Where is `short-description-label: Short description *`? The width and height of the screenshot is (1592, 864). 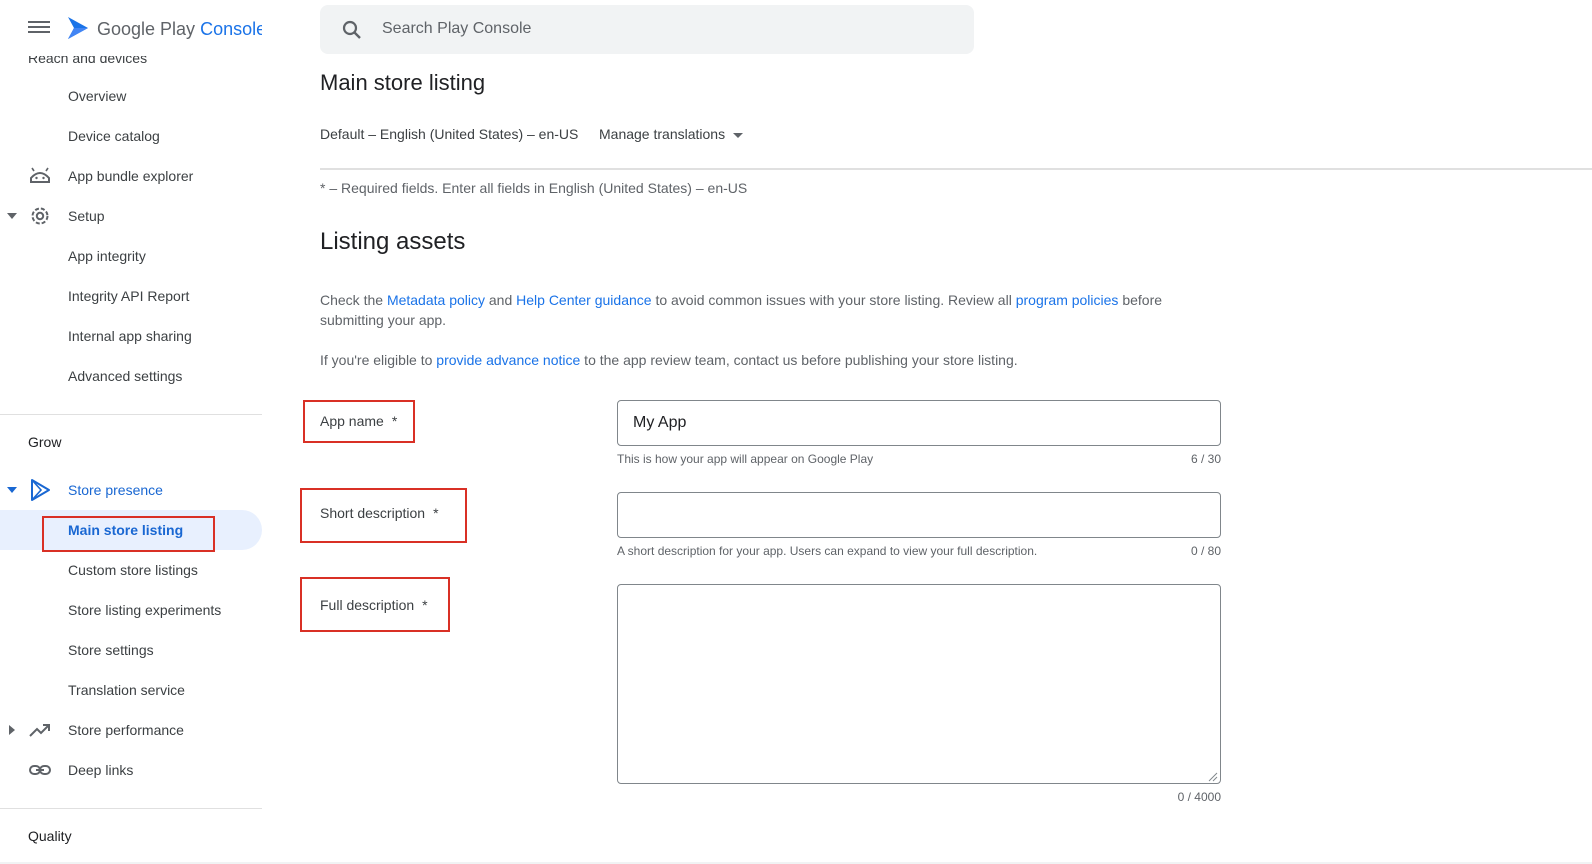
short-description-label: Short description * is located at coordinates (379, 513).